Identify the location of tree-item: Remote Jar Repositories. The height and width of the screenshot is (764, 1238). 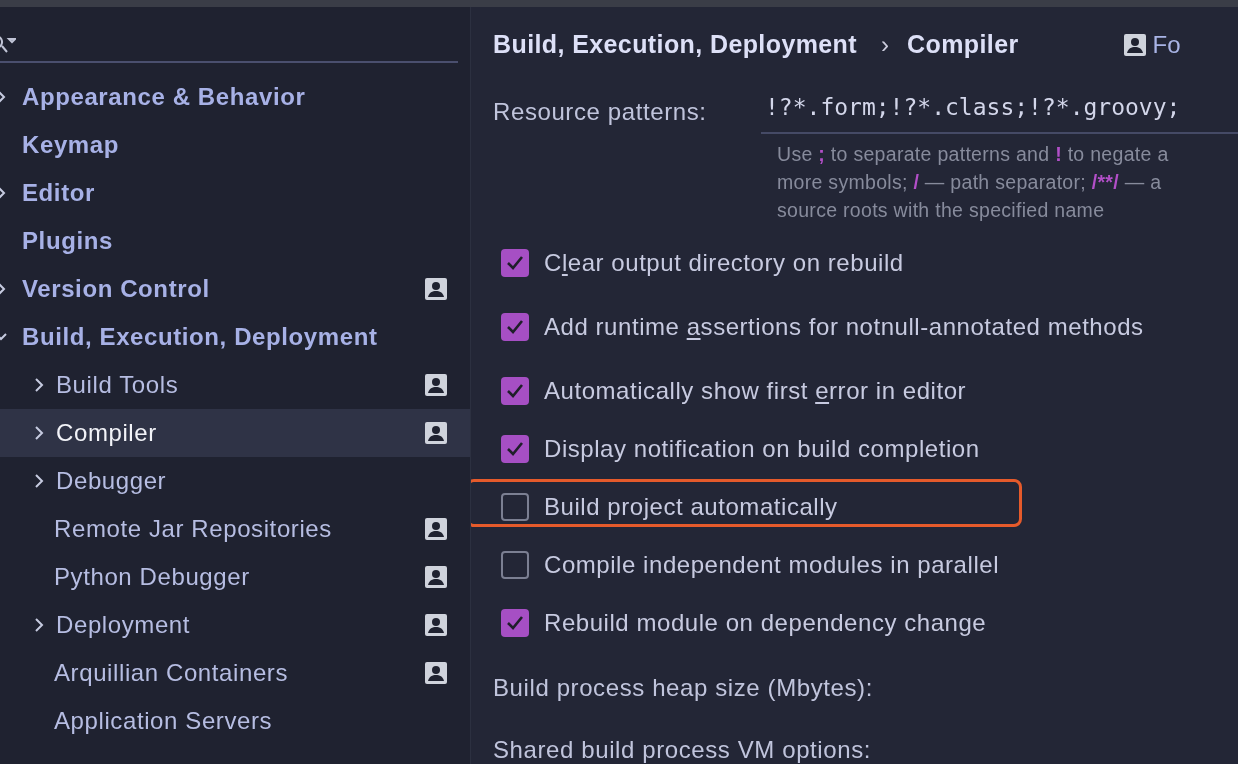
(235, 529).